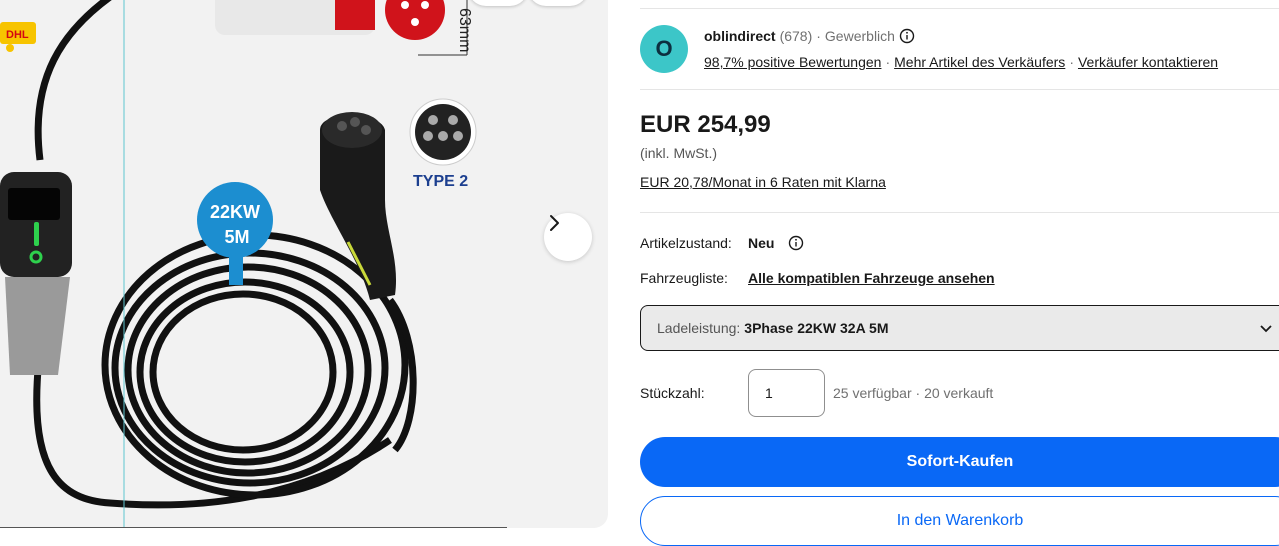  Describe the element at coordinates (705, 124) in the screenshot. I see `item-price: EUR 254,99` at that location.